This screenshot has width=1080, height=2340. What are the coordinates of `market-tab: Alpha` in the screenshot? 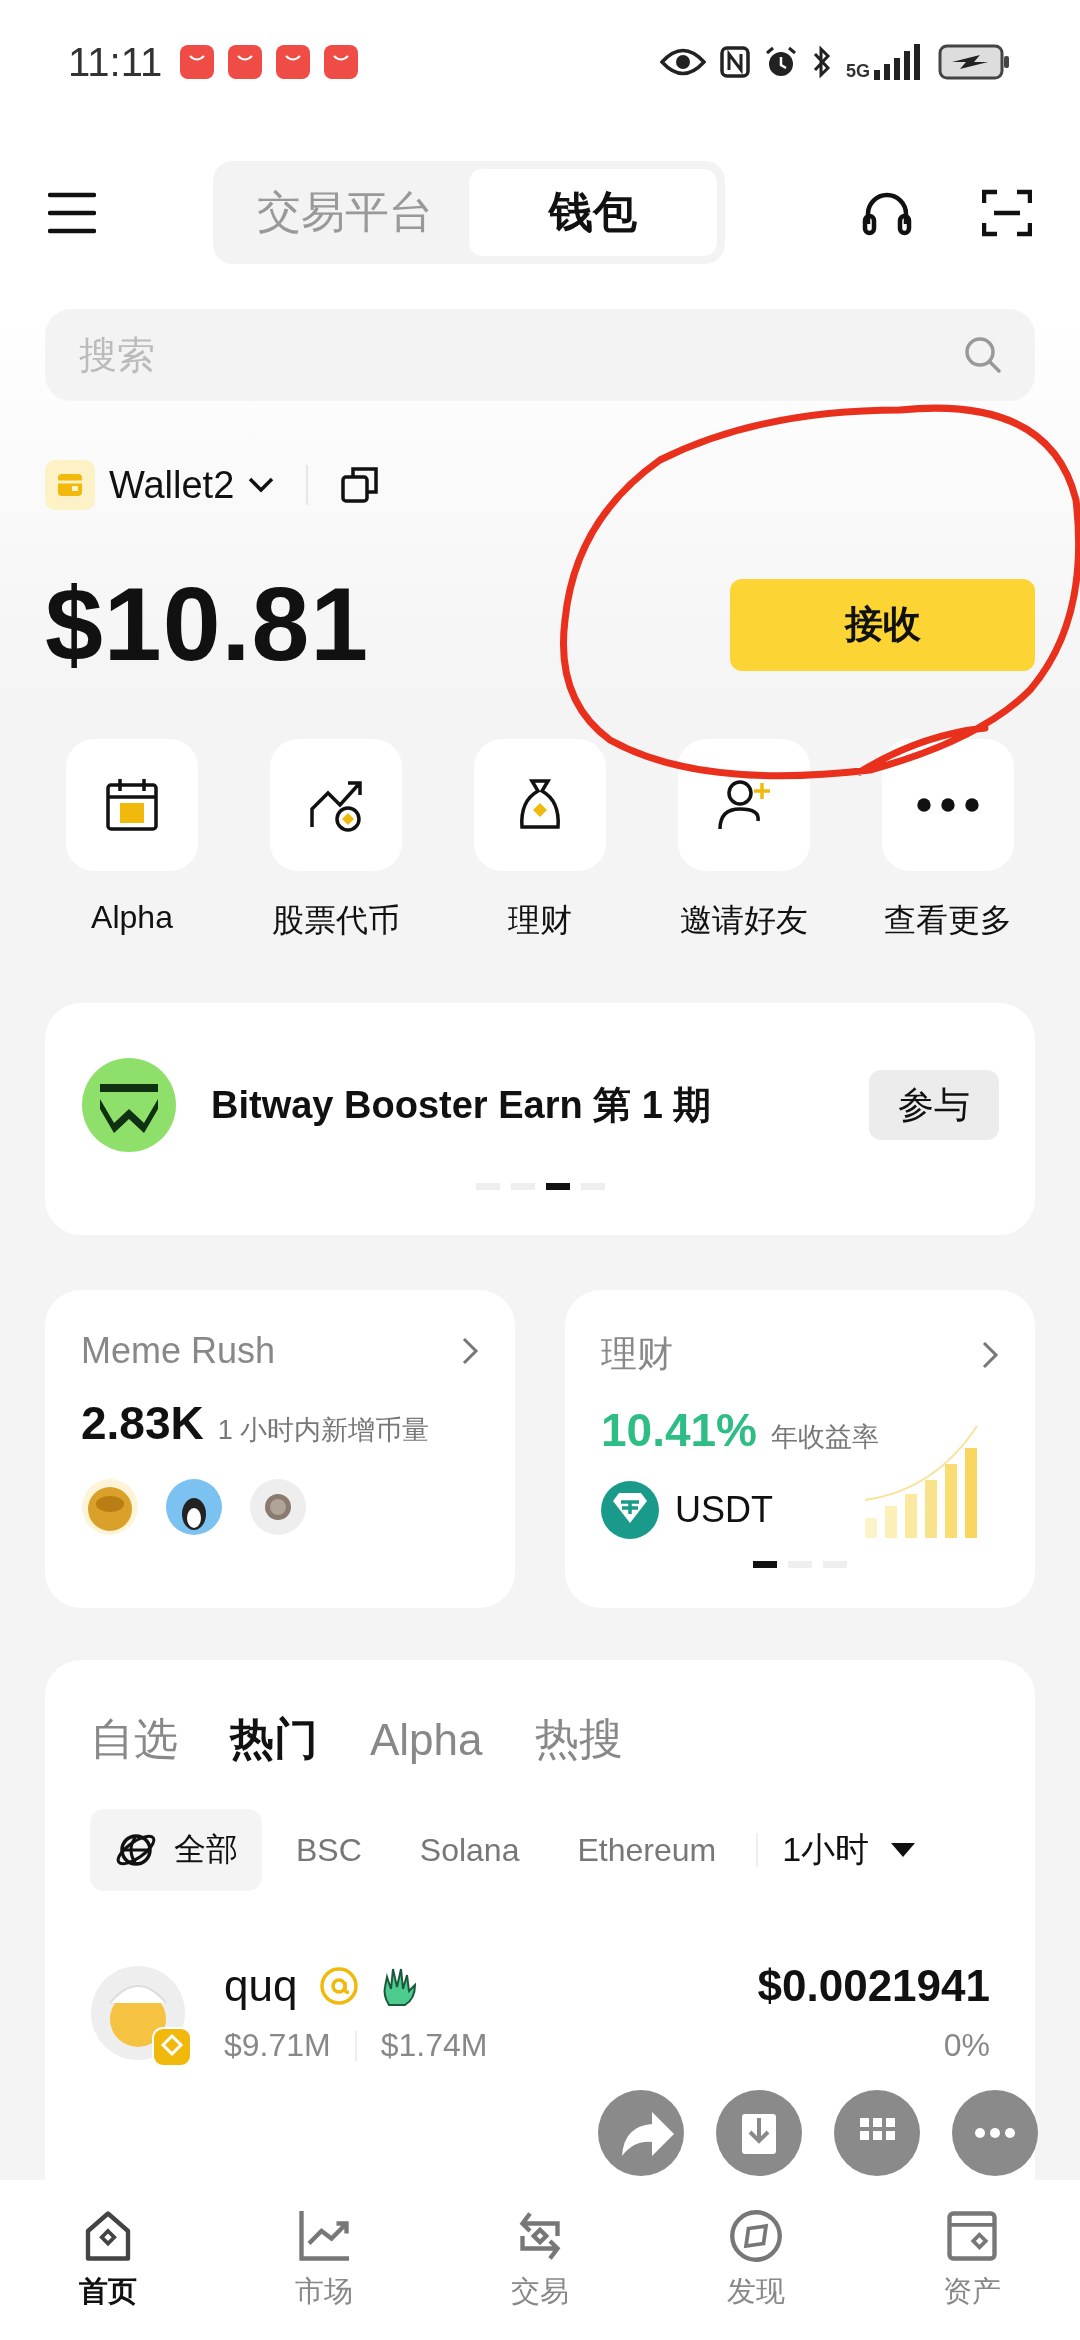 It's located at (426, 1739).